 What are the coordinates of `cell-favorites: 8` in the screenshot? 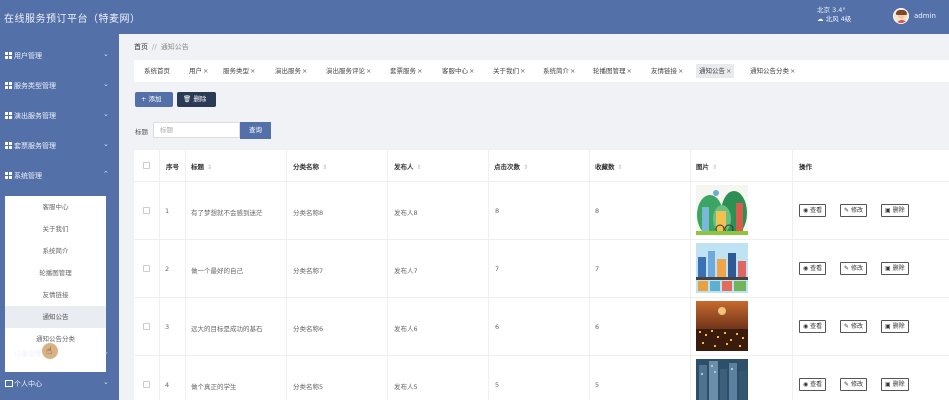 It's located at (597, 211).